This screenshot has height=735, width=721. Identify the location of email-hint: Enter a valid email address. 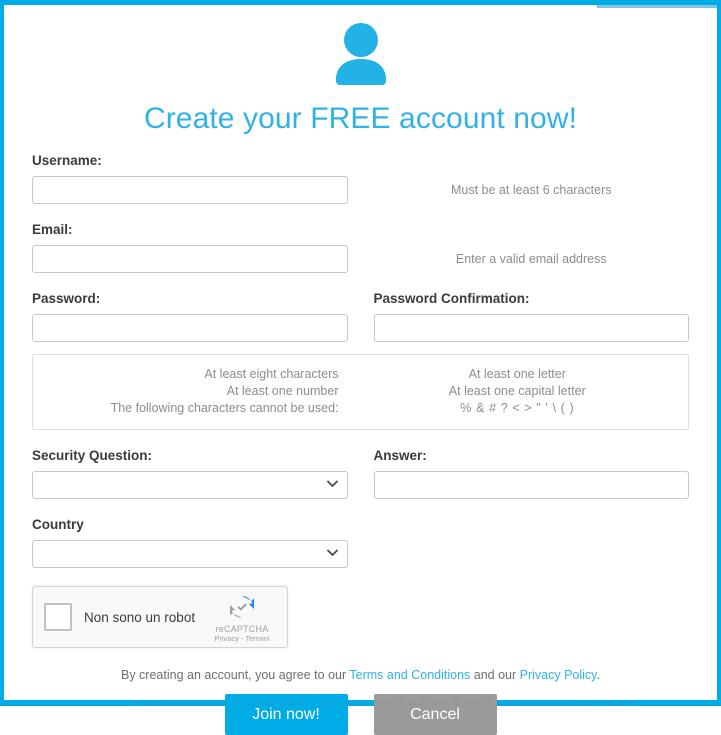
(531, 259).